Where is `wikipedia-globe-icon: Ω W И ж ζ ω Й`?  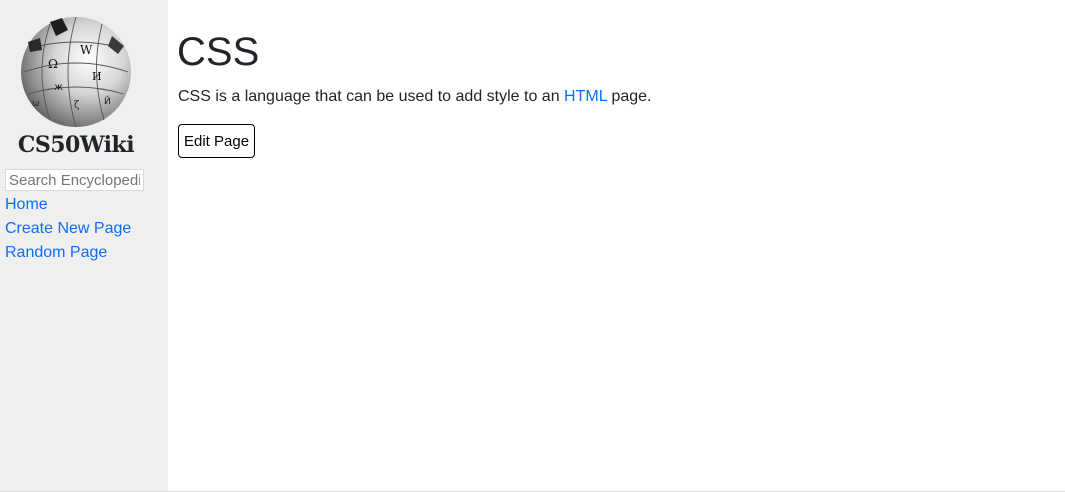 wikipedia-globe-icon: Ω W И ж ζ ω Й is located at coordinates (76, 72).